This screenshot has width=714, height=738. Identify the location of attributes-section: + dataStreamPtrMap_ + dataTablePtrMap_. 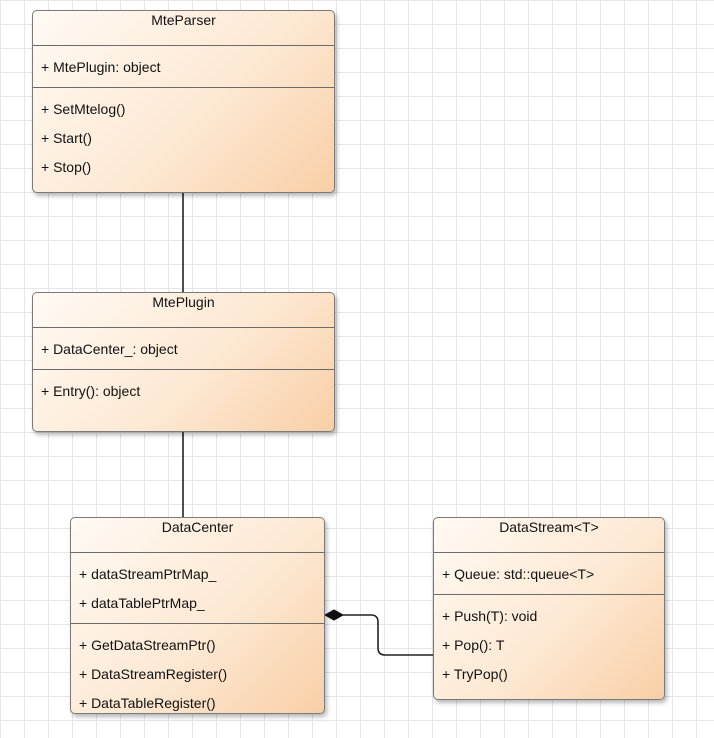
(197, 588).